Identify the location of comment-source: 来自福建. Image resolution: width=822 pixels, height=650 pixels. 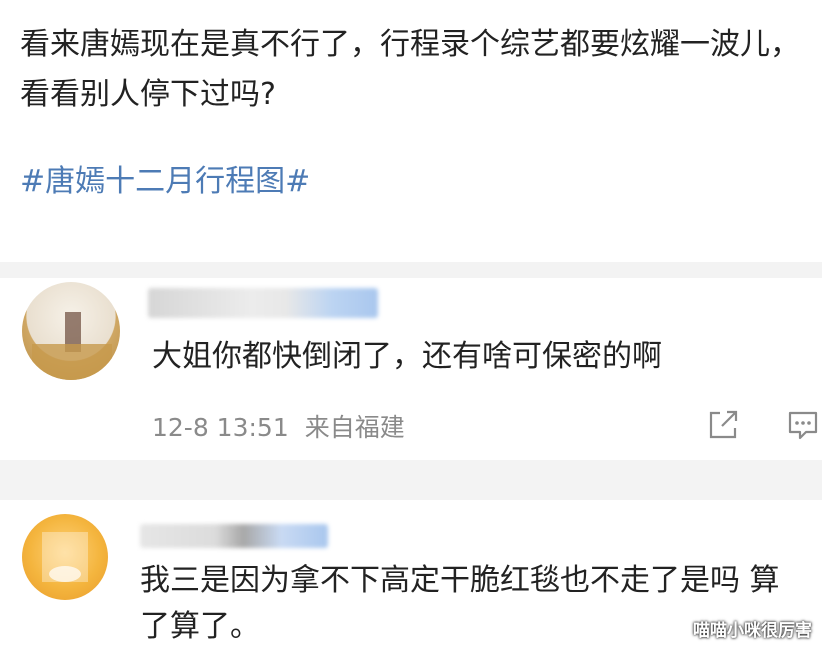
(354, 427).